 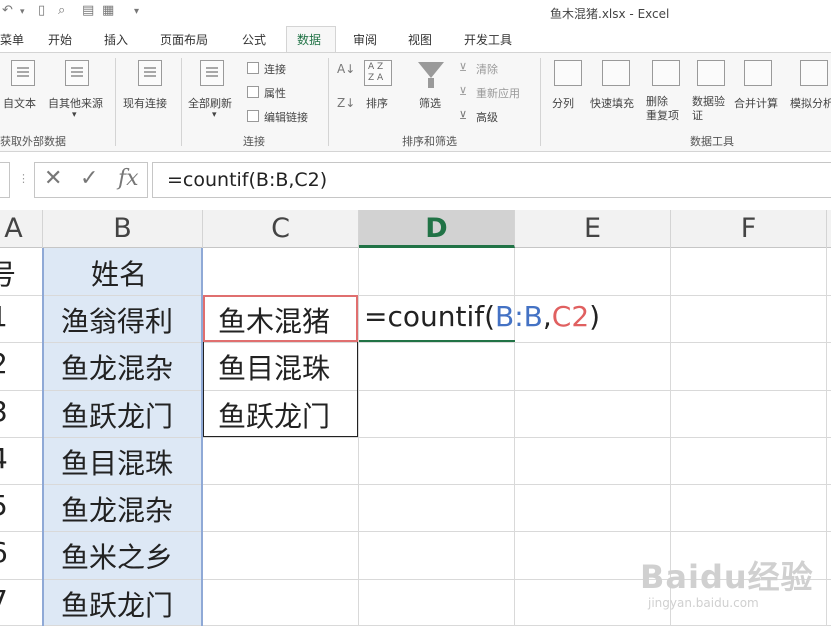 I want to click on data-validation-button: 数据验 证, so click(x=708, y=109).